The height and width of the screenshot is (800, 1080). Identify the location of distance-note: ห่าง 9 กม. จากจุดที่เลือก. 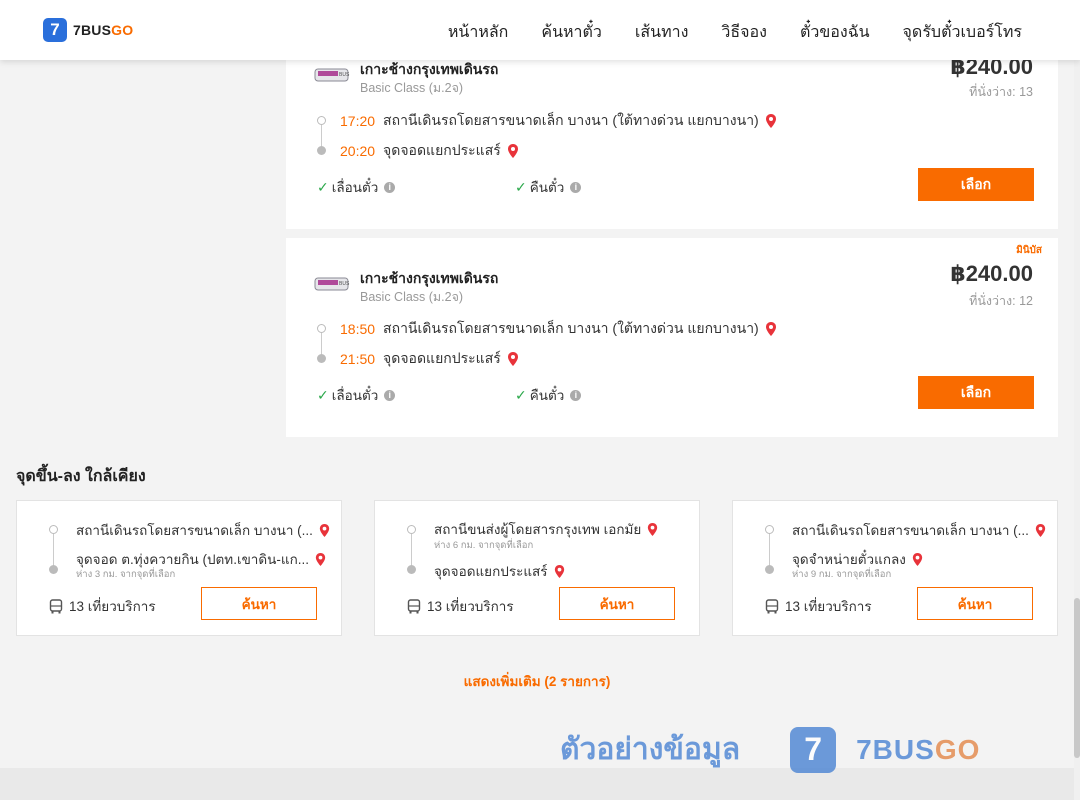
(842, 574).